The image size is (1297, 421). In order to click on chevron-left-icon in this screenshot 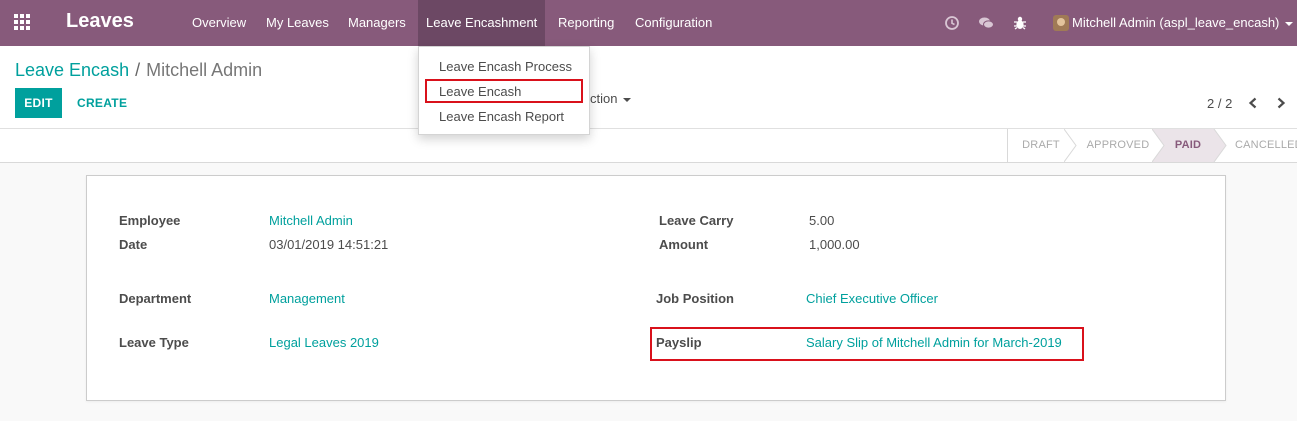, I will do `click(1253, 103)`.